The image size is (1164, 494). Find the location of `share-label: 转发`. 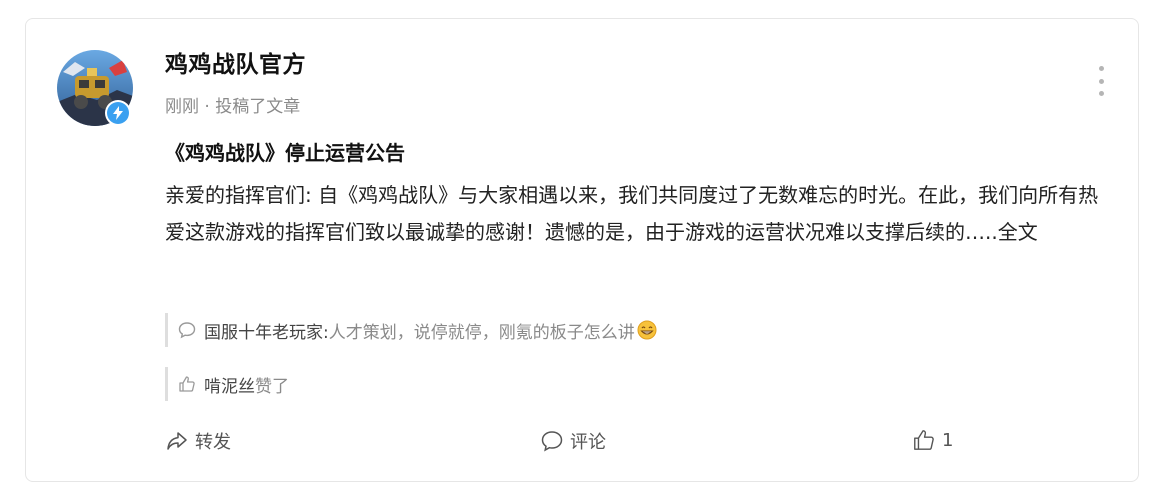

share-label: 转发 is located at coordinates (213, 442).